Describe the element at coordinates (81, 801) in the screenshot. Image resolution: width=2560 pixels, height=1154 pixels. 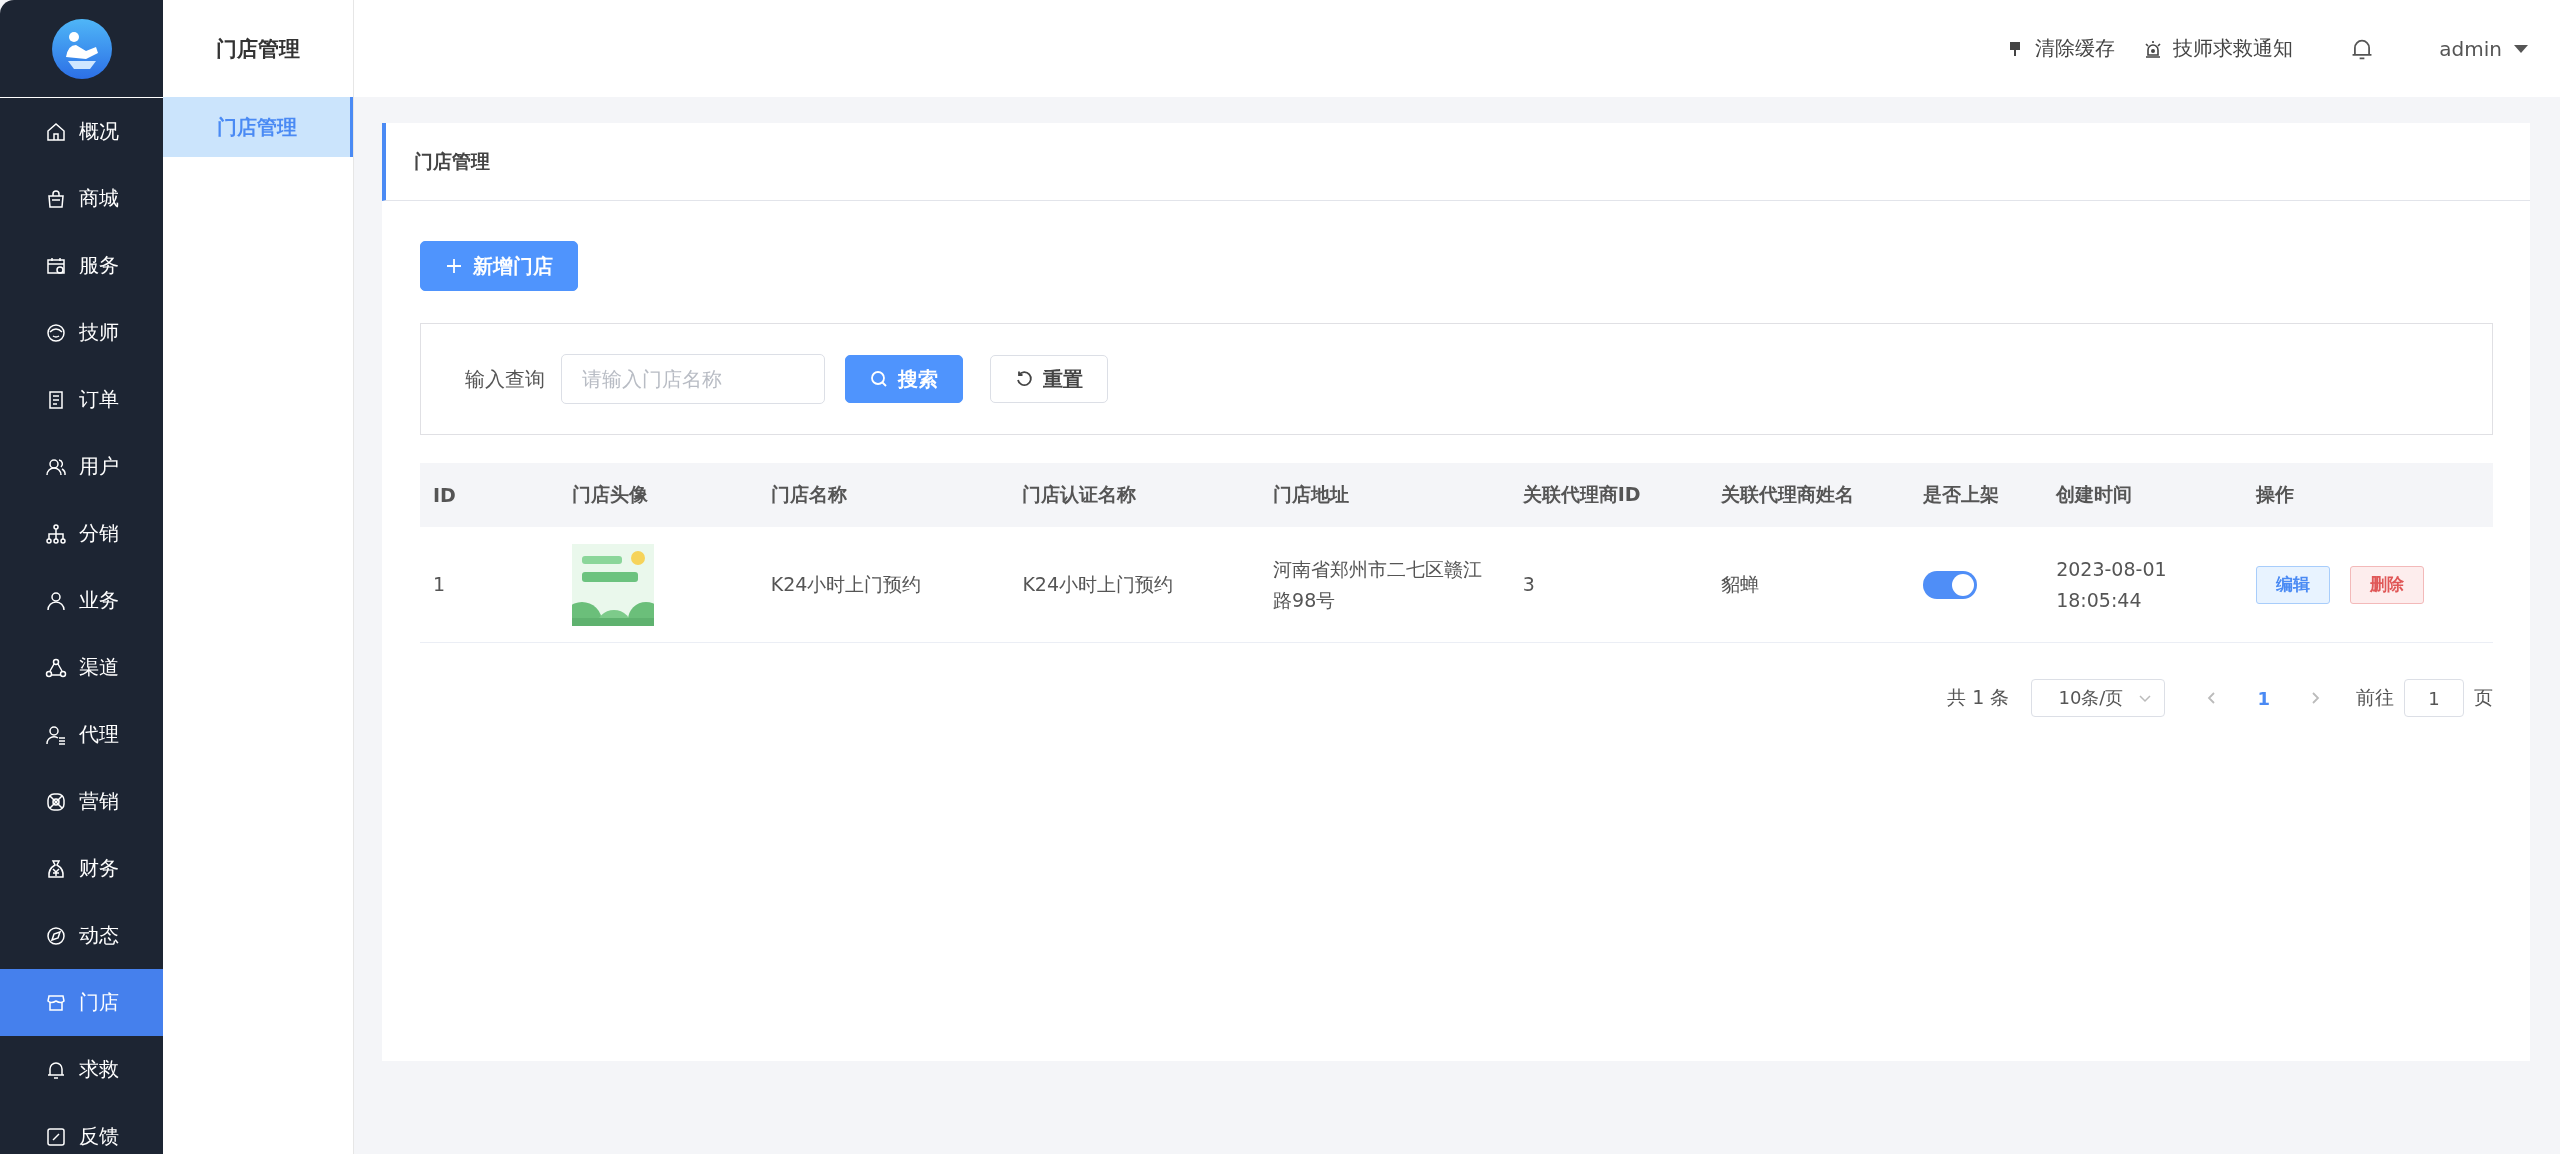
I see `sidebar-item: 营销` at that location.